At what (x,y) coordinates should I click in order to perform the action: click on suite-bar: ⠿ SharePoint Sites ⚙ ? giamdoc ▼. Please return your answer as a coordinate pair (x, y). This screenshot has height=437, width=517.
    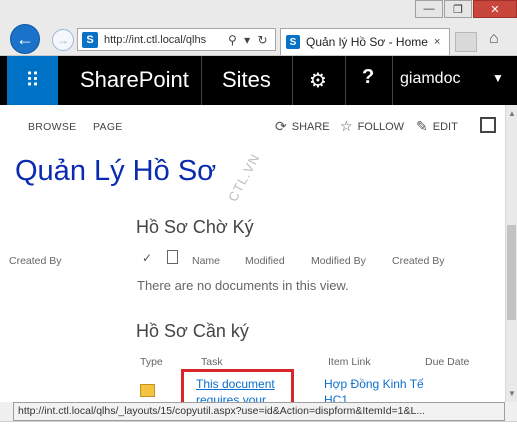
    Looking at the image, I should click on (258, 80).